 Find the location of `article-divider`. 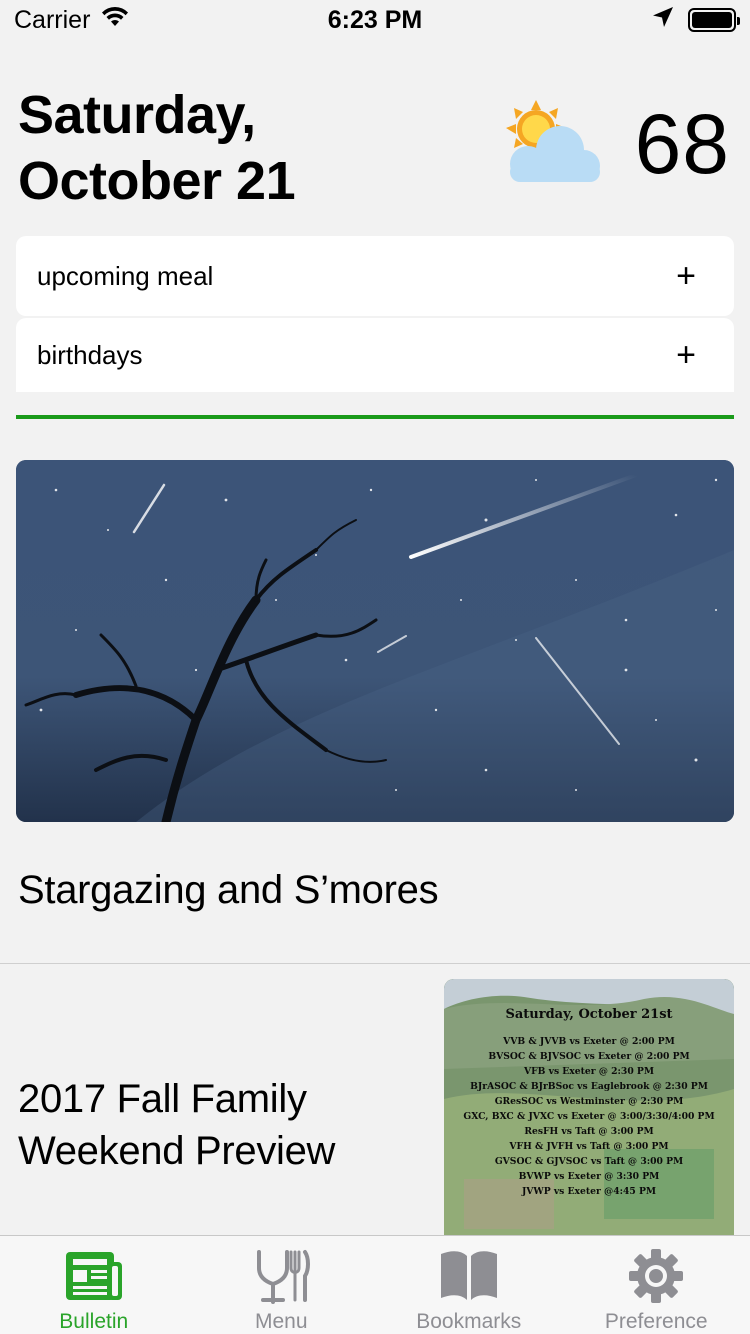

article-divider is located at coordinates (375, 963).